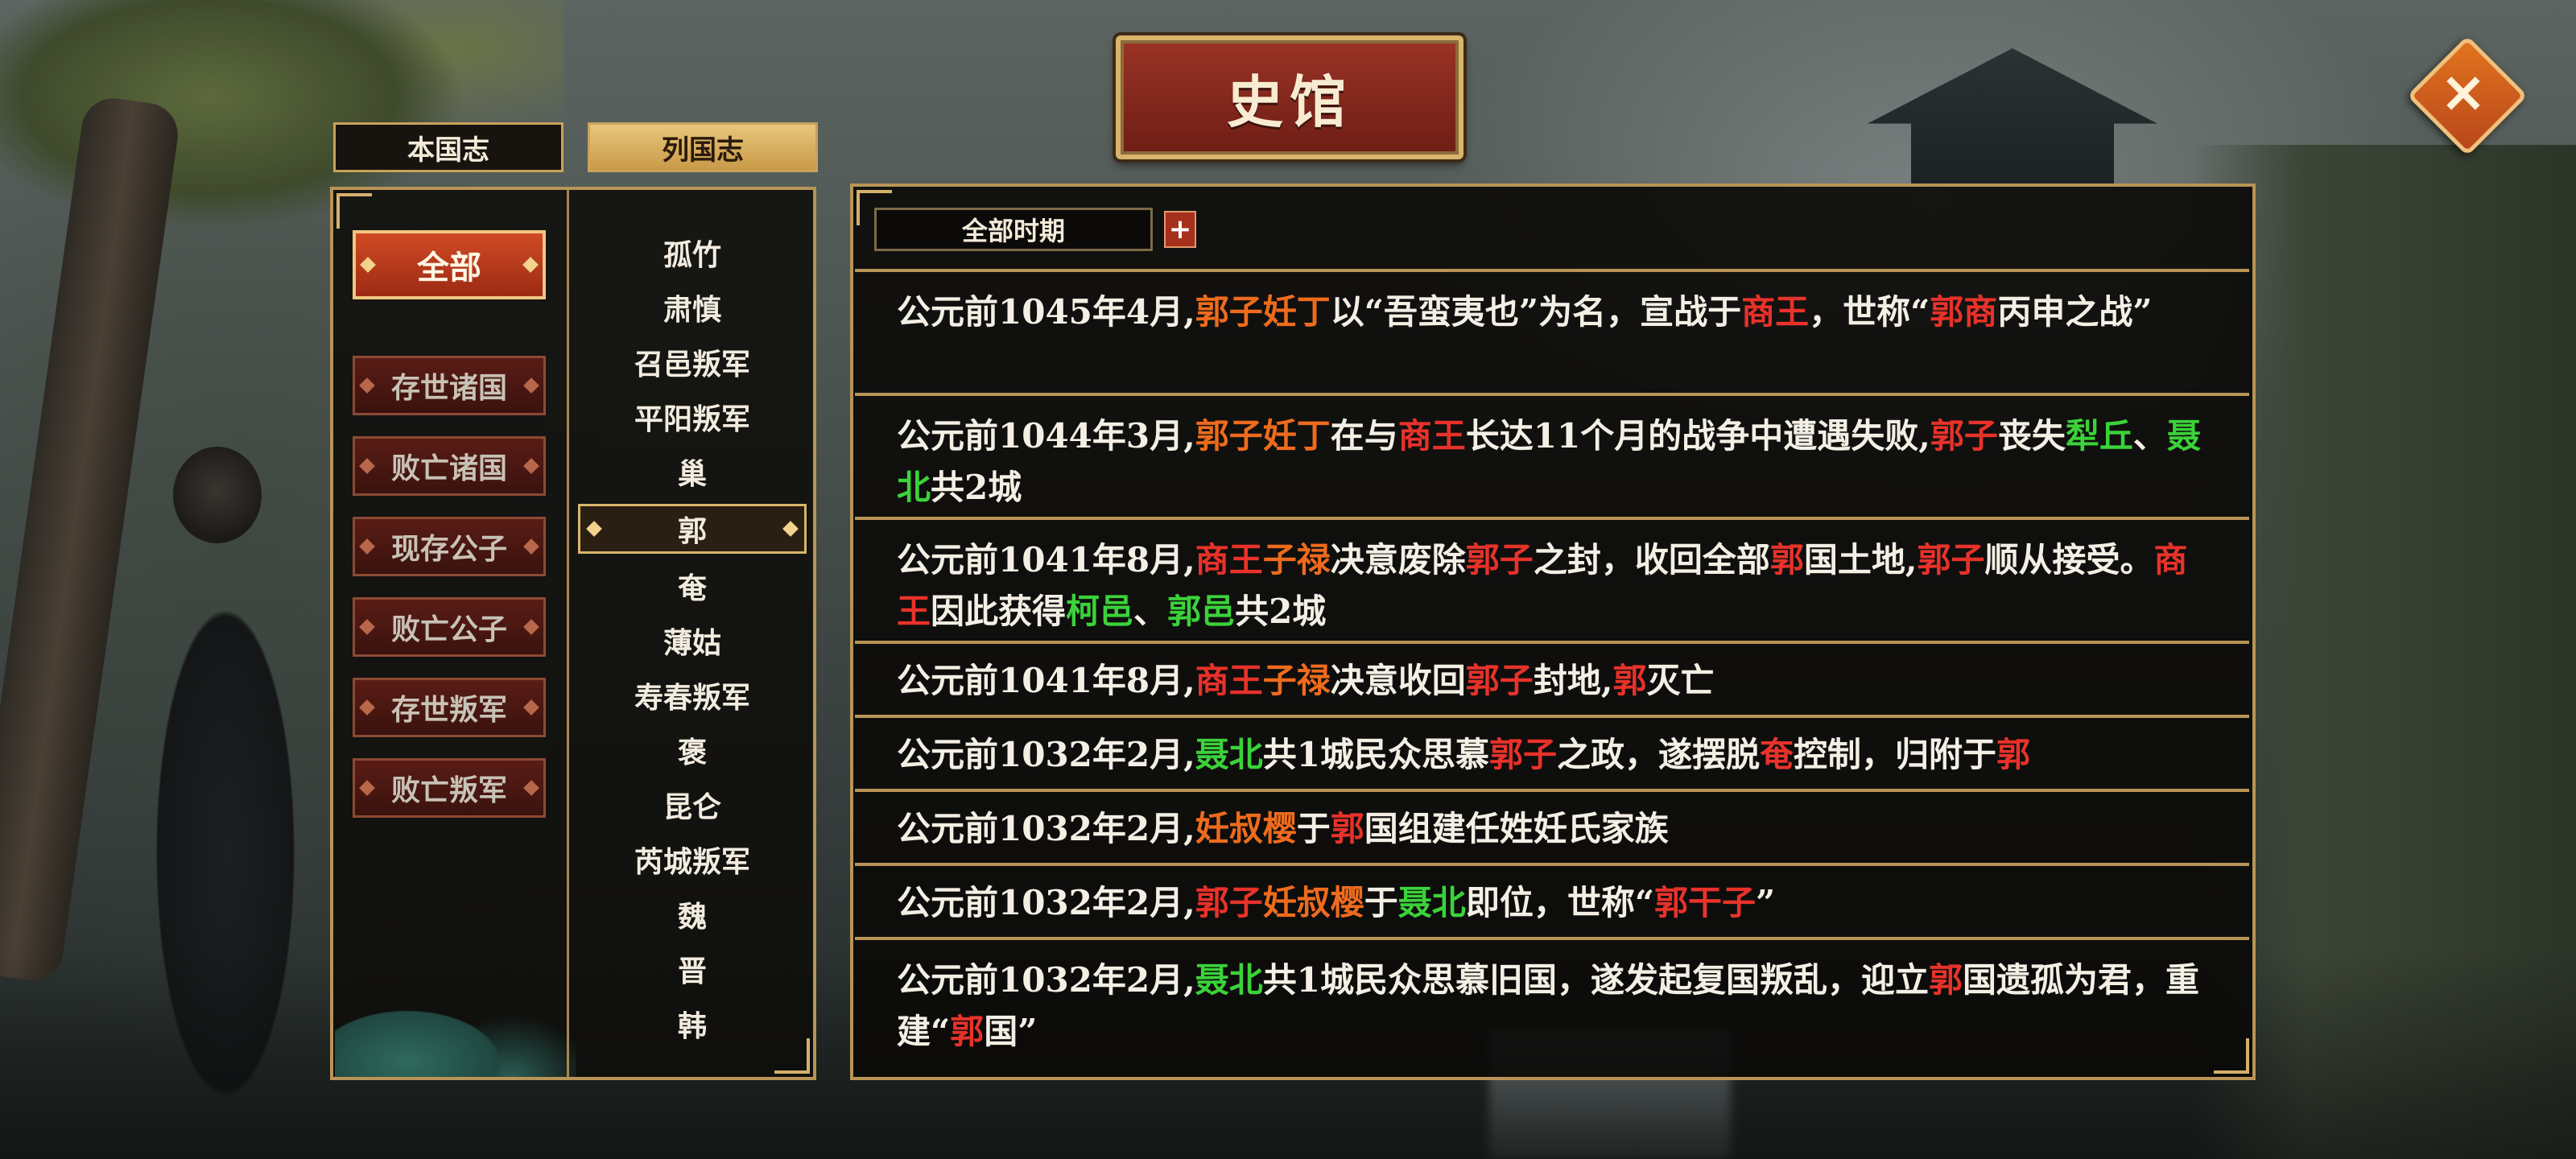 The image size is (2576, 1159). Describe the element at coordinates (692, 529) in the screenshot. I see `nation-item-selected: 郭` at that location.